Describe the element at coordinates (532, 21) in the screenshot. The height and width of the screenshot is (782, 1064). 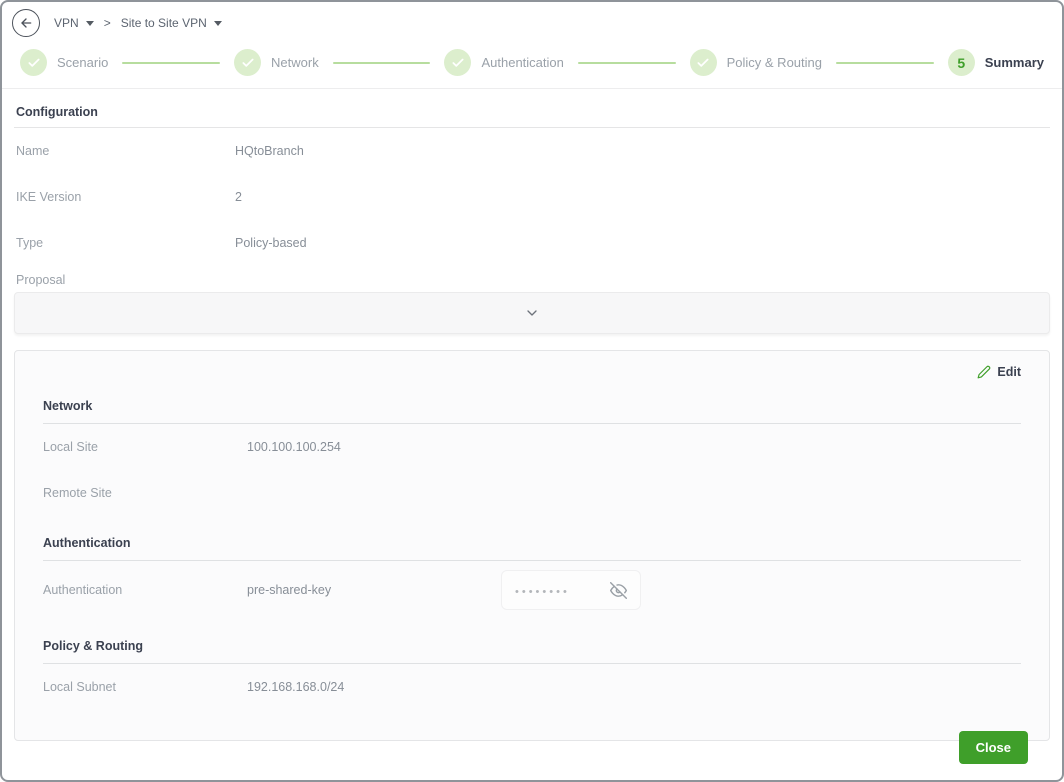
I see `top-bar: VPN > Site to Site VPN` at that location.